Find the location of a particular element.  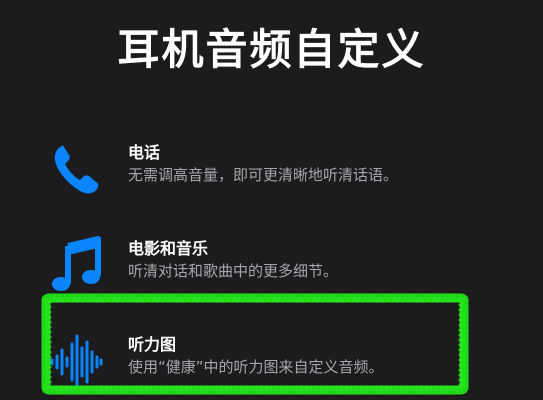

option-phone-description: 无需调高音量，即可更清晰地听清话语。 is located at coordinates (263, 175).